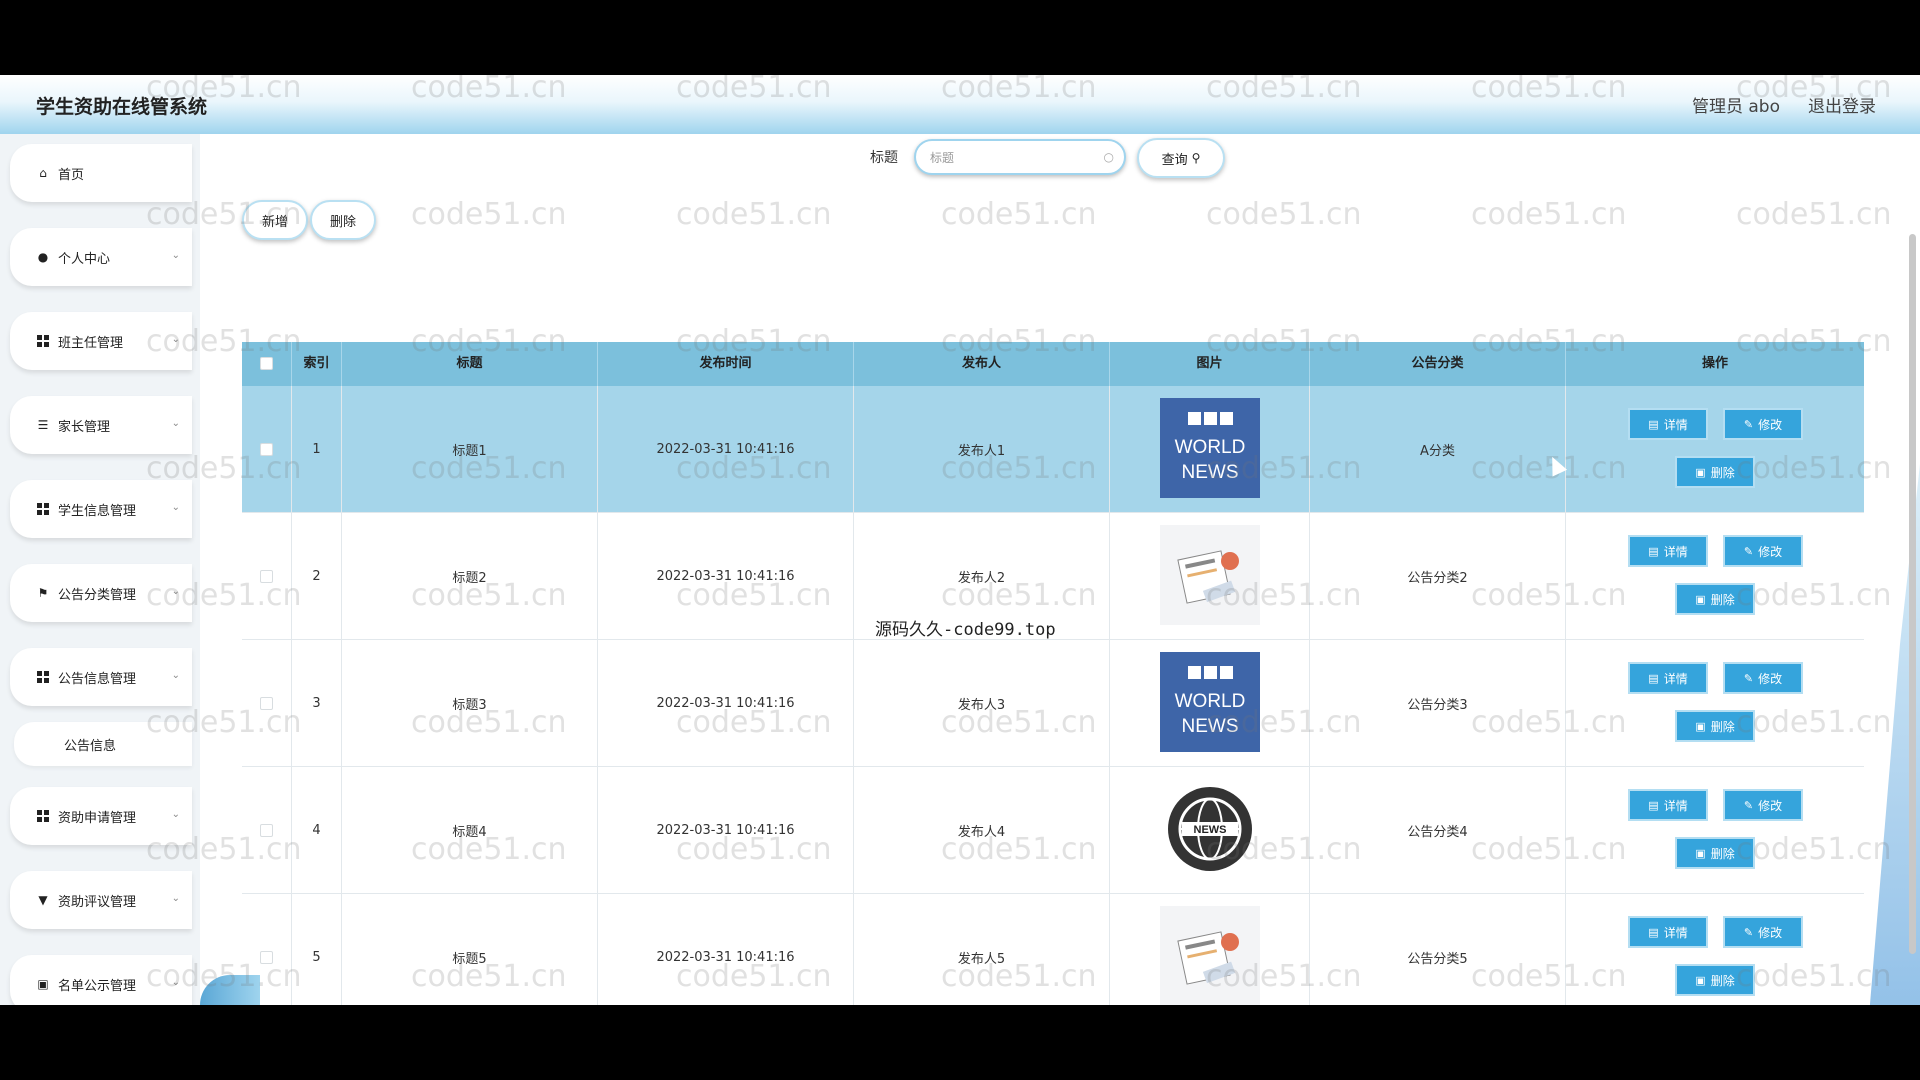 This screenshot has height=1080, width=1920. I want to click on sidebar-item-personal: ● 个人中心 ⌄, so click(101, 257).